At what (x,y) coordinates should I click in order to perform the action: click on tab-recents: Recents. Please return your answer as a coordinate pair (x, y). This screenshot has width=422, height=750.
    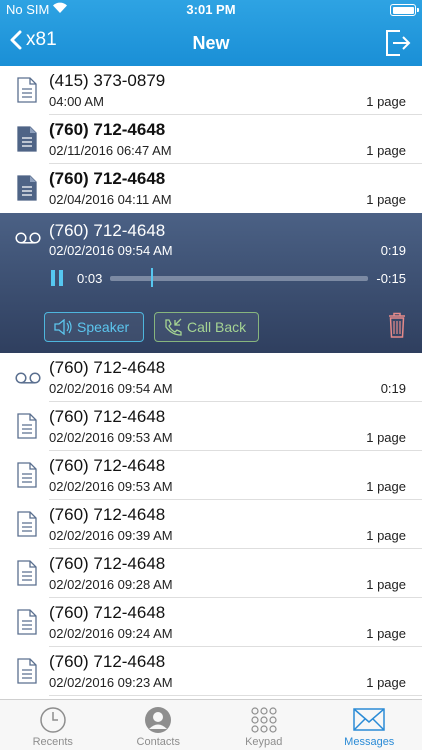
    Looking at the image, I should click on (53, 725).